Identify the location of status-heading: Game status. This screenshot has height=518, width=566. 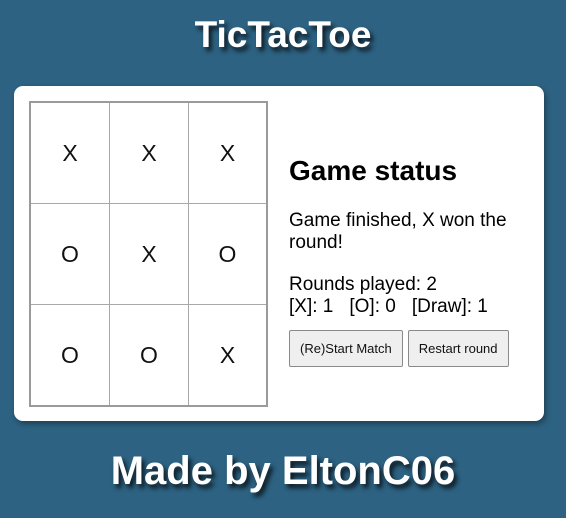
(373, 170).